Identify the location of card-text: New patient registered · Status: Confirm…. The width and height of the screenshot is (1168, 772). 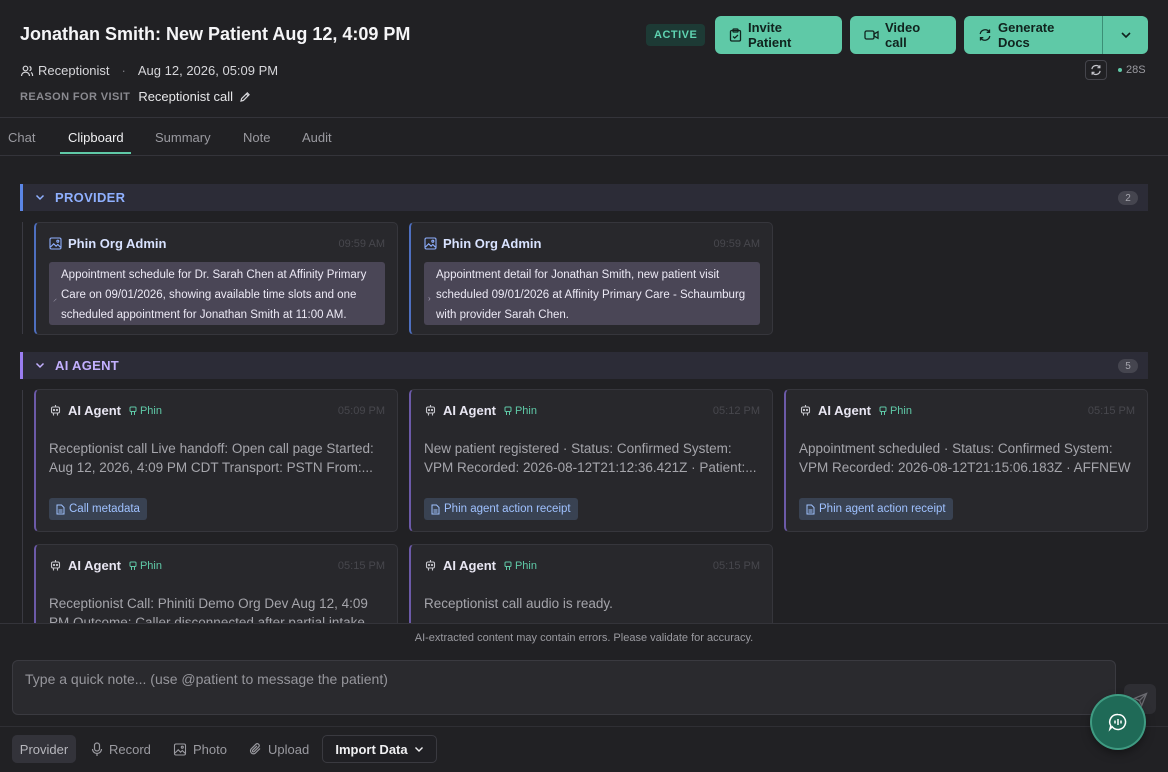
(590, 458).